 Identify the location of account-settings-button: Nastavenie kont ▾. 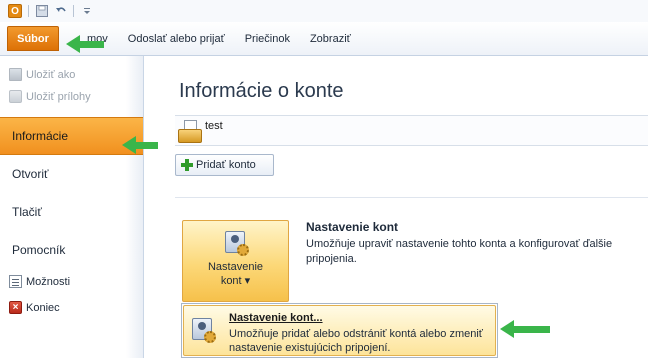
(235, 261).